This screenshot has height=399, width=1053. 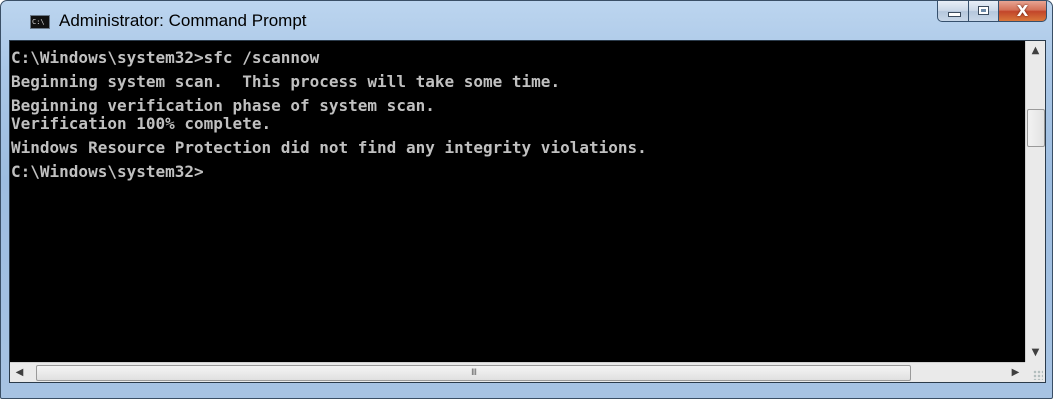 I want to click on resize-grip-icon, so click(x=1038, y=375).